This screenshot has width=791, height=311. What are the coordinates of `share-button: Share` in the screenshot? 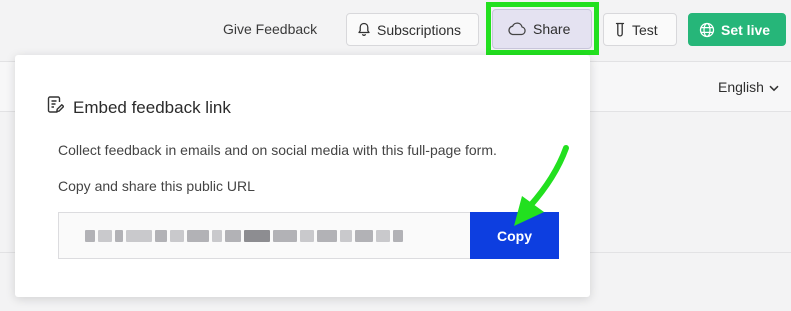 It's located at (542, 29).